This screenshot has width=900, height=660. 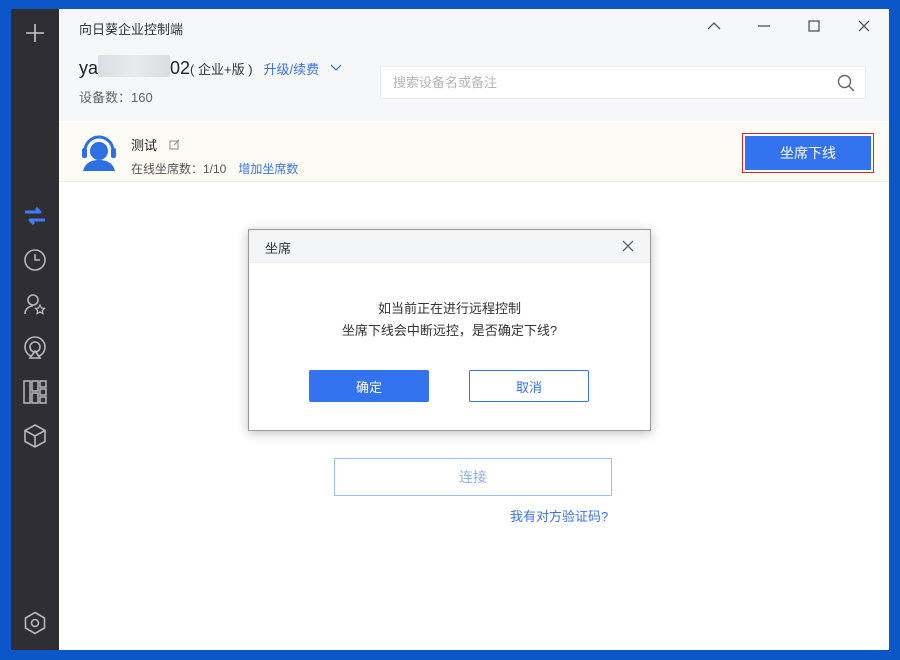 I want to click on account-name: ya 02( 企业+版 ) 升级/续费, so click(x=210, y=67).